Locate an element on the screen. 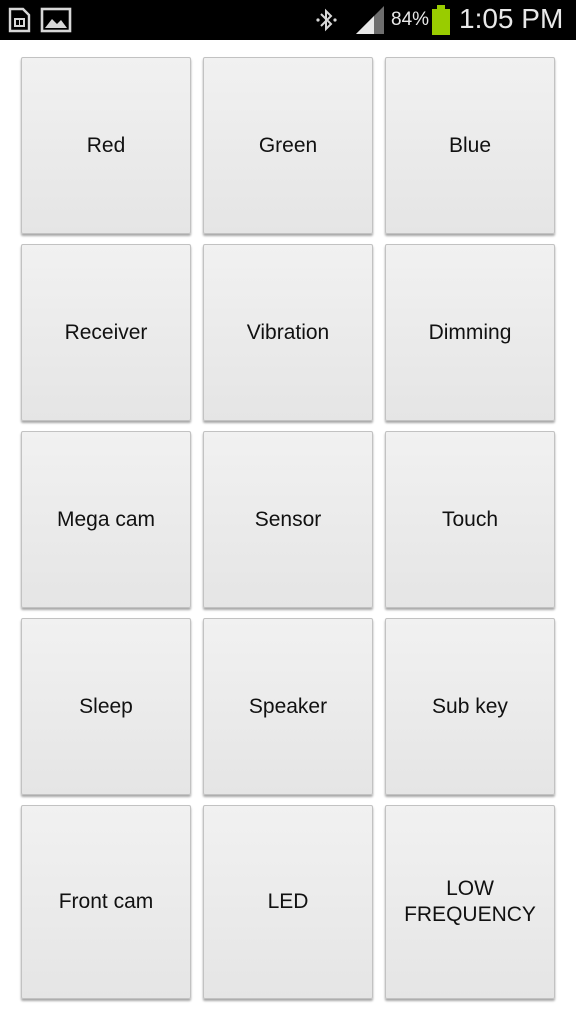  receiver-button: Receiver is located at coordinates (106, 332).